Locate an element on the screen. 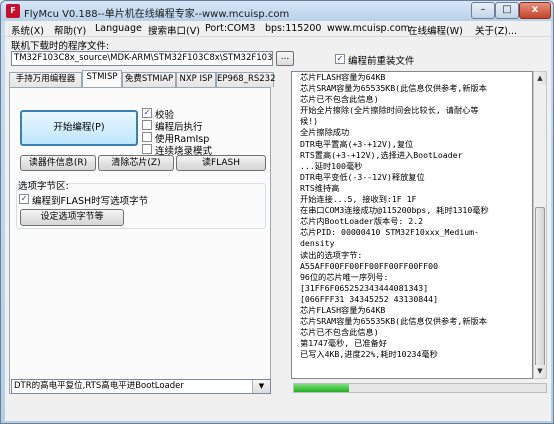 The width and height of the screenshot is (554, 424). reset-mode-select: DTR的高电平复位,RTS高电平进BootLoader is located at coordinates (141, 386).